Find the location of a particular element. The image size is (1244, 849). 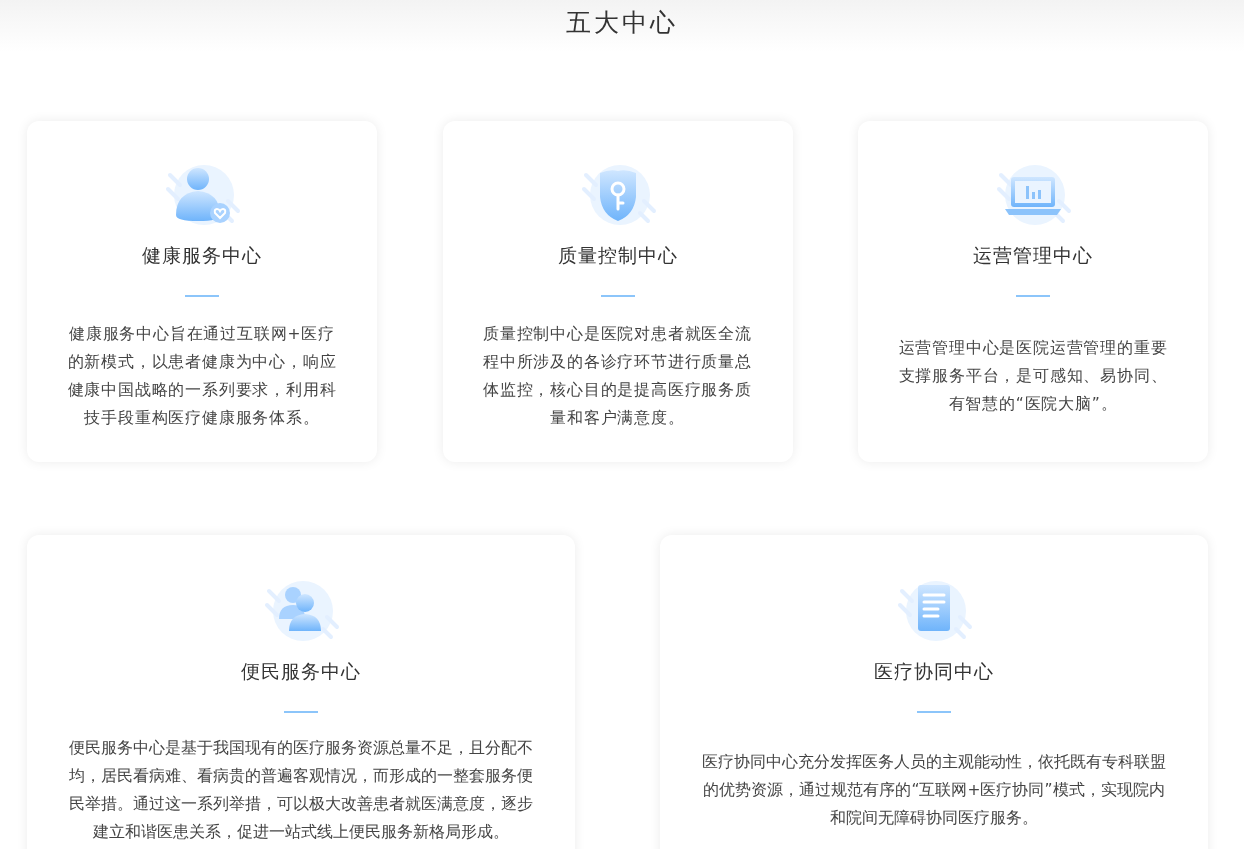

card-title: 便民服务中心 is located at coordinates (301, 671).